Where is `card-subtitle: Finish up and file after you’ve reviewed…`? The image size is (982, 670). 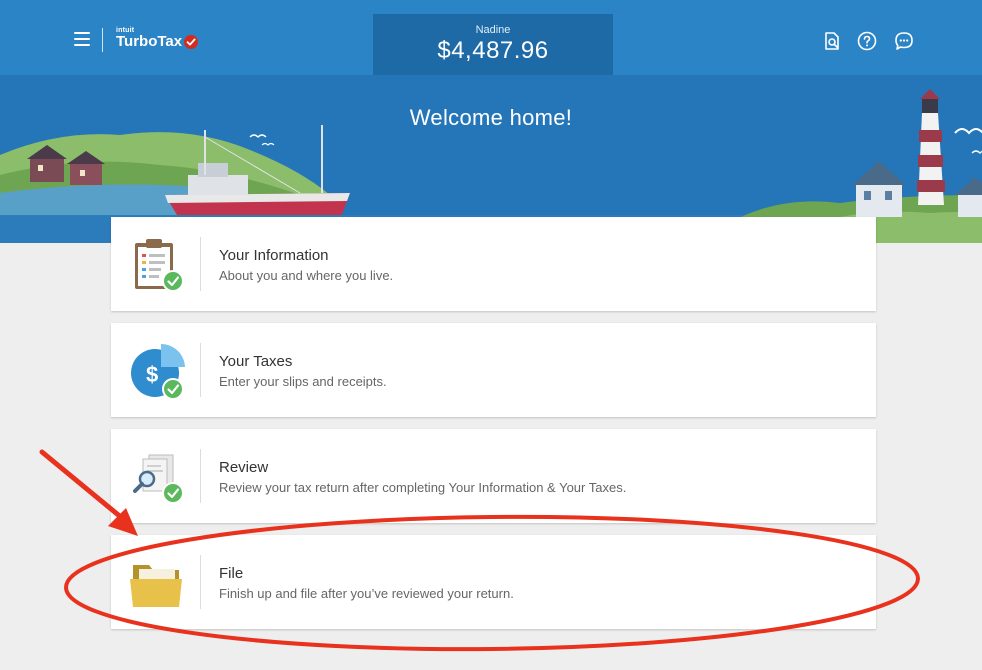
card-subtitle: Finish up and file after you’ve reviewed… is located at coordinates (366, 593).